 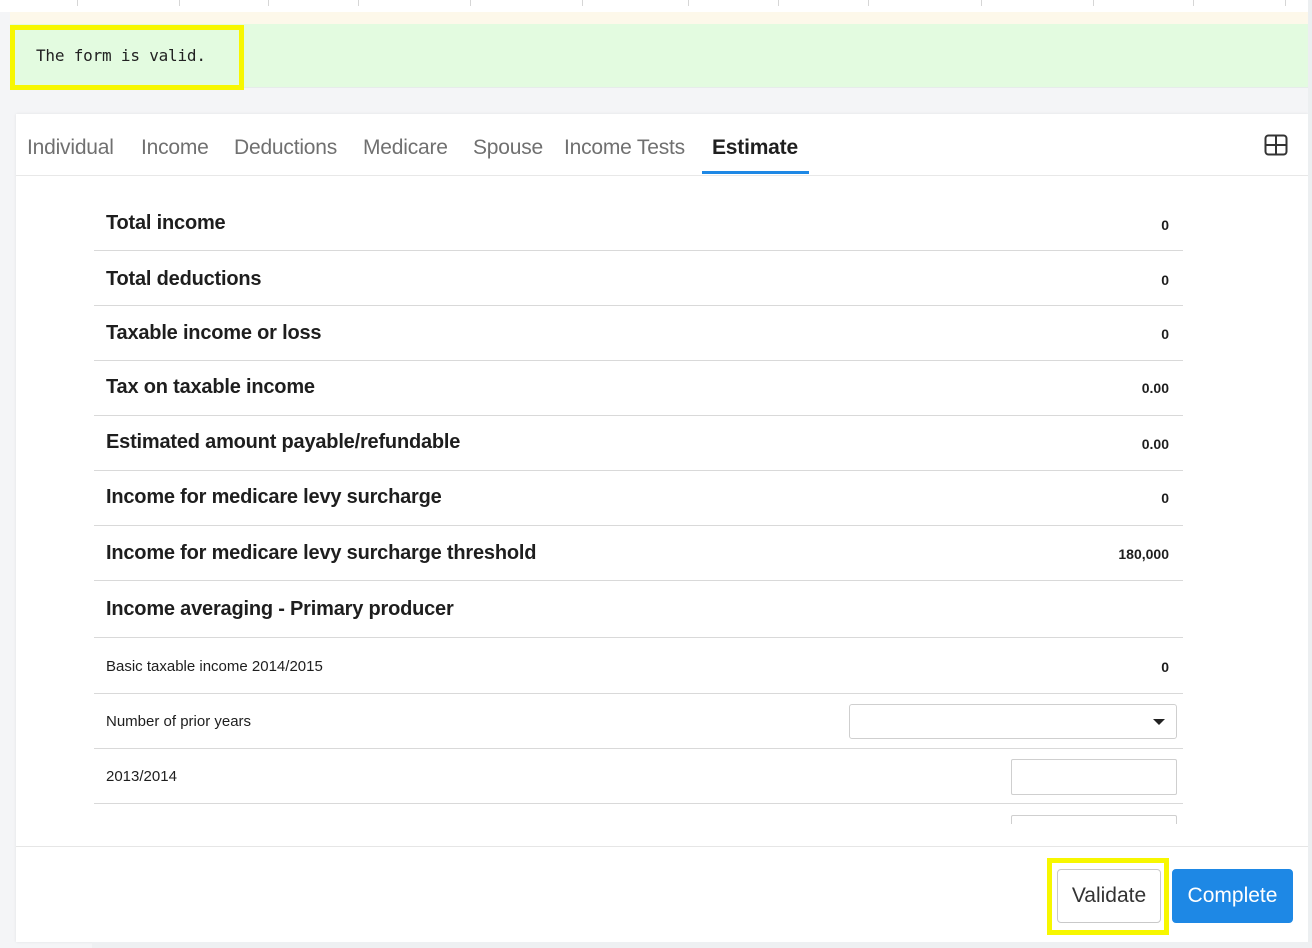 I want to click on row-label: Basic taxable income 2014/2015, so click(x=214, y=666).